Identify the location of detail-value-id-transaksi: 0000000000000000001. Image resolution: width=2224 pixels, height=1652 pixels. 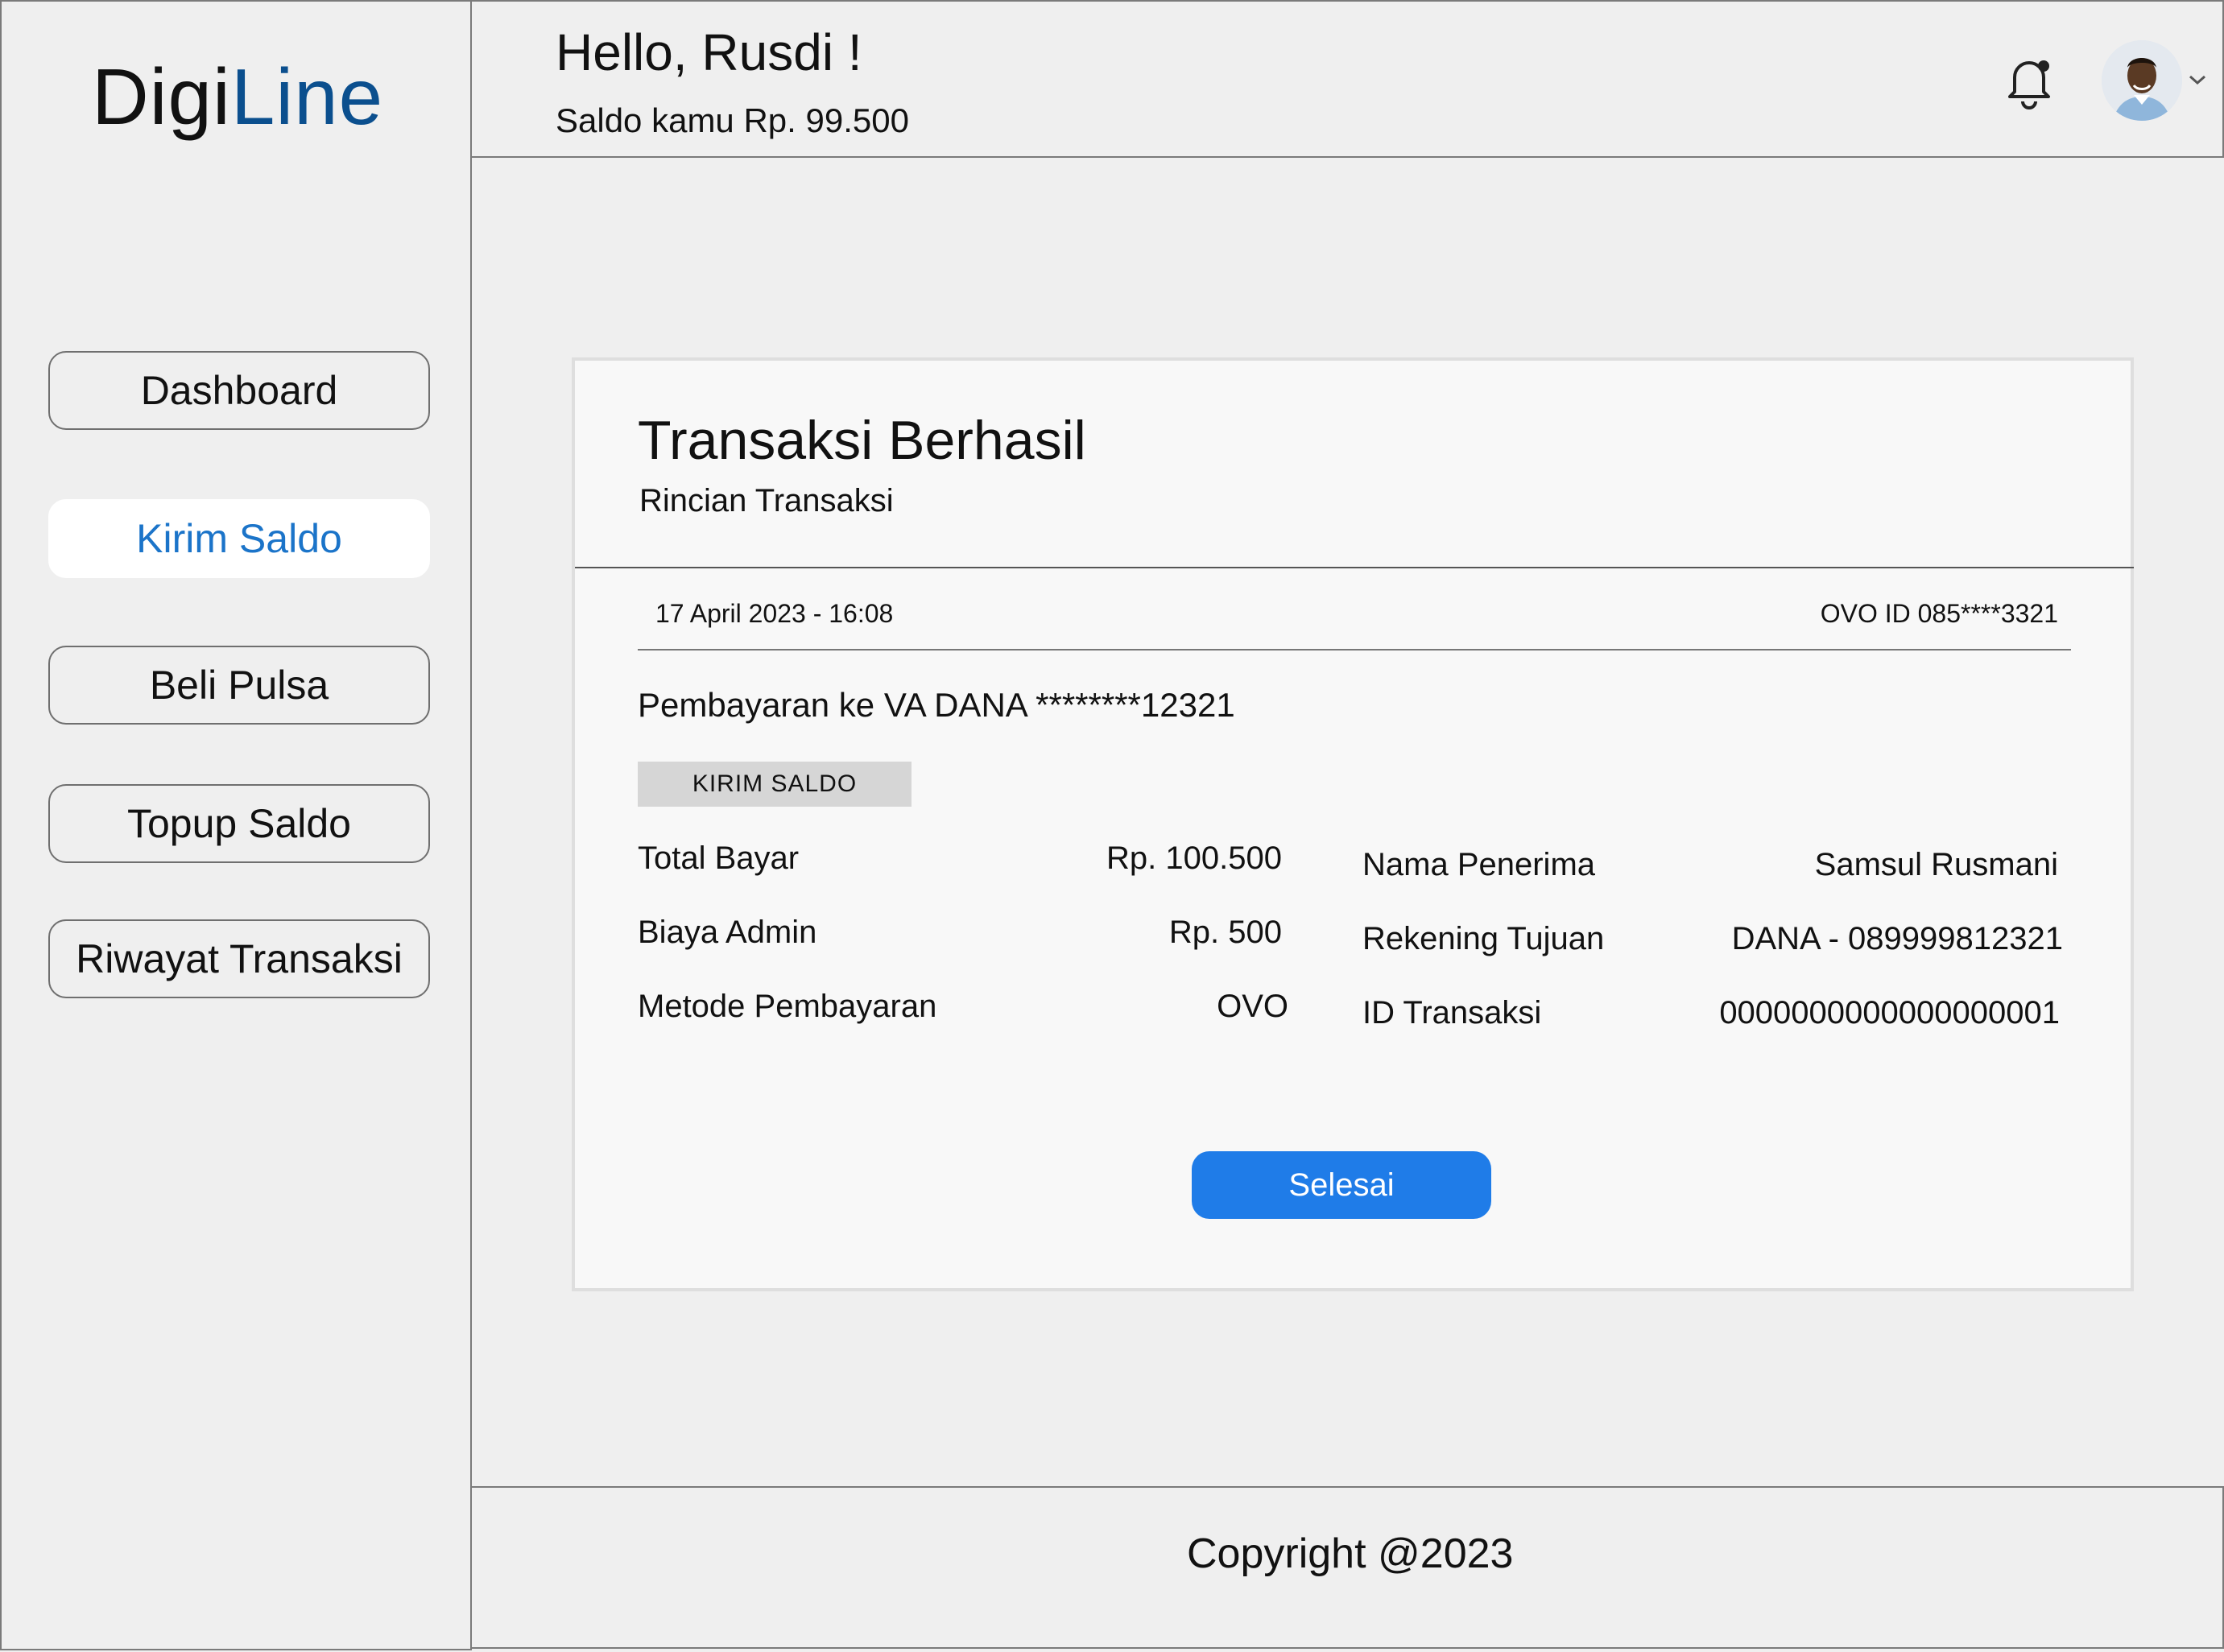
(1889, 1012).